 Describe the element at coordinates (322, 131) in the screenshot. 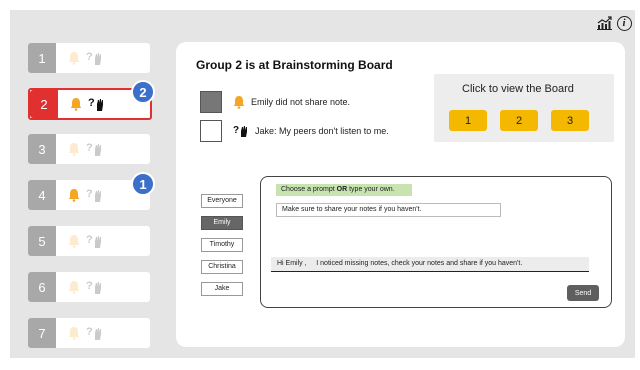

I see `status-text: Jake: My peers don't listen to me.` at that location.